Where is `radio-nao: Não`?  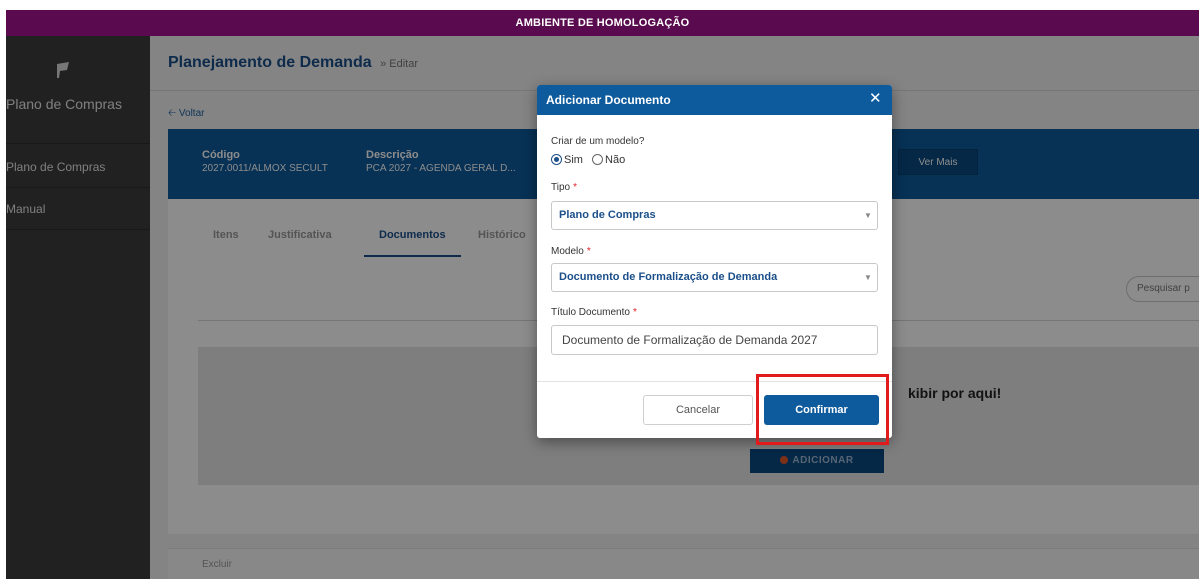 radio-nao: Não is located at coordinates (608, 160).